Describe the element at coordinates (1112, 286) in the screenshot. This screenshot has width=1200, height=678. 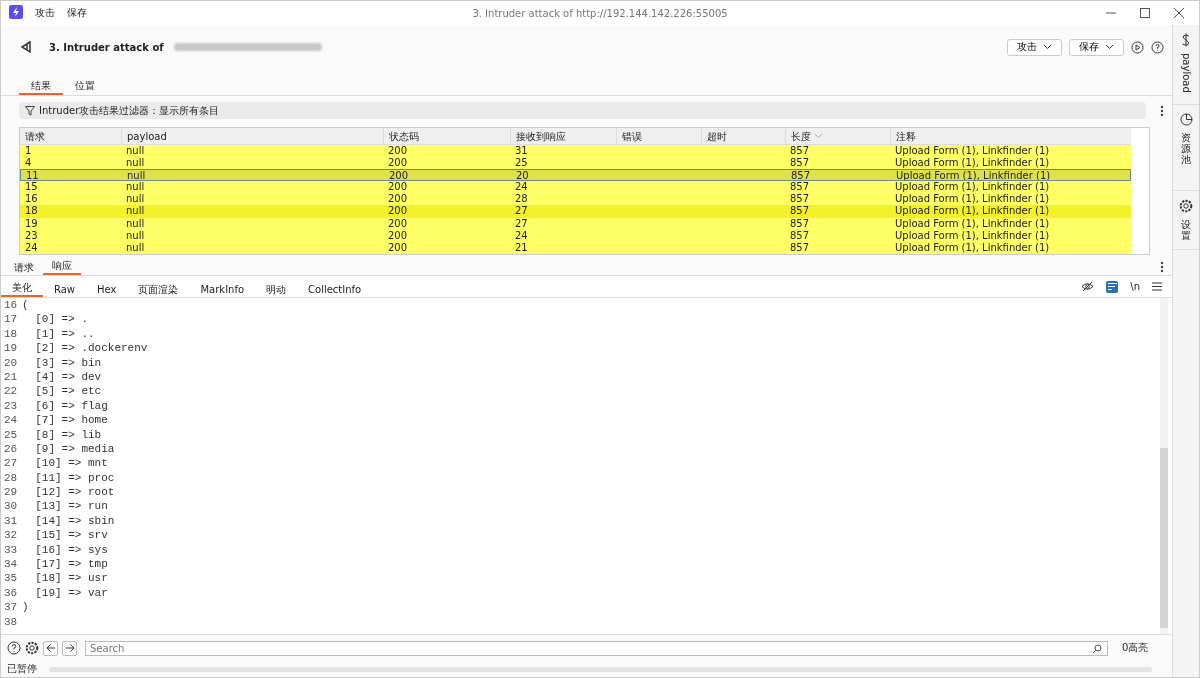
I see `wrap-toggle` at that location.